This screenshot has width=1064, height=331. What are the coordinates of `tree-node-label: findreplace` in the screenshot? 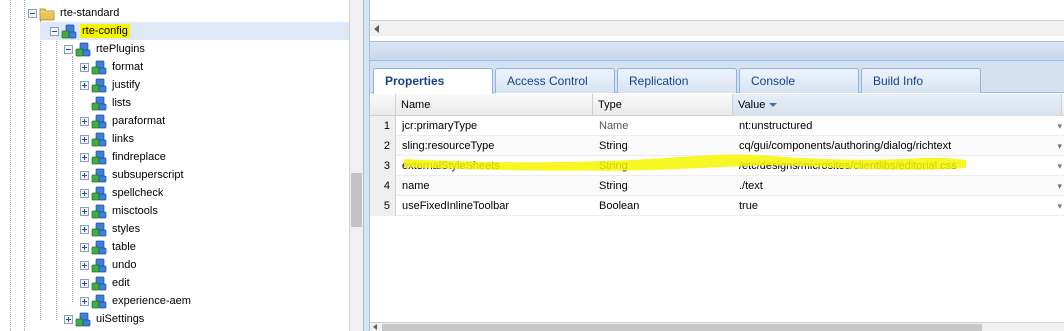 It's located at (139, 157).